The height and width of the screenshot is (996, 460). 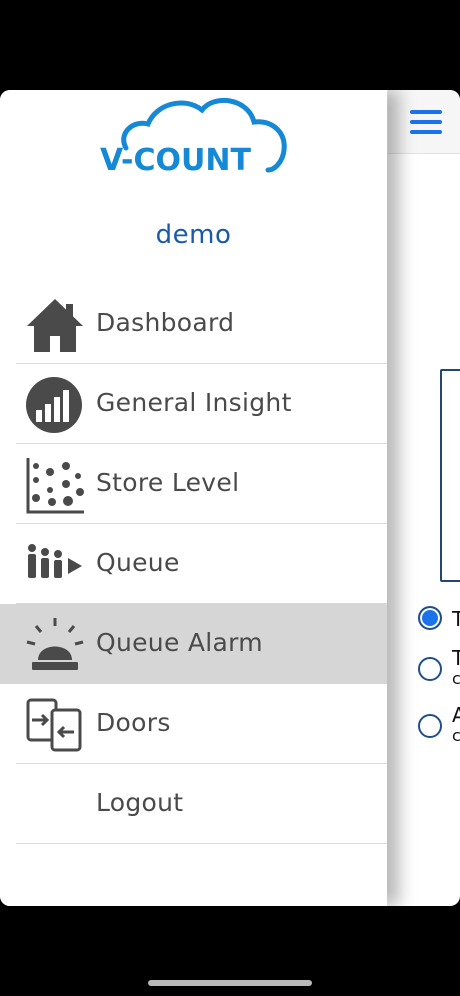 I want to click on doors-icon, so click(x=55, y=725).